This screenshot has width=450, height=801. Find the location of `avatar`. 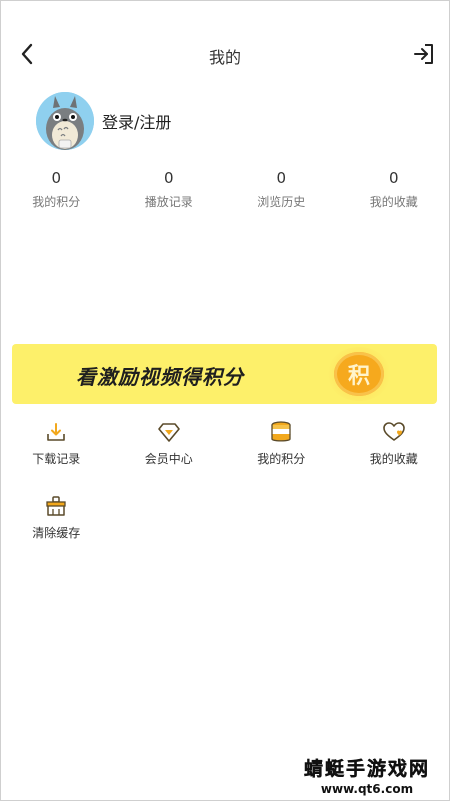

avatar is located at coordinates (65, 121).